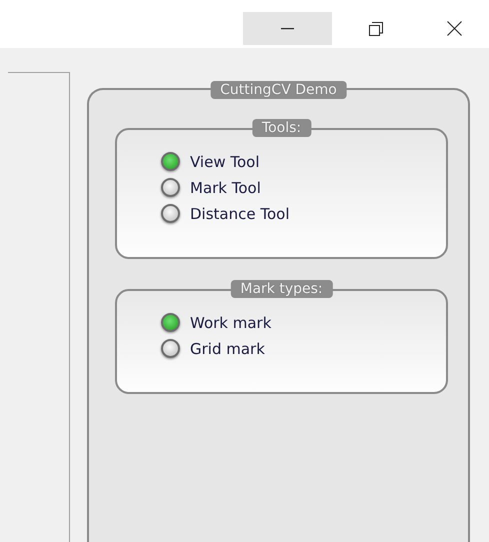  Describe the element at coordinates (287, 29) in the screenshot. I see `minimize-icon` at that location.